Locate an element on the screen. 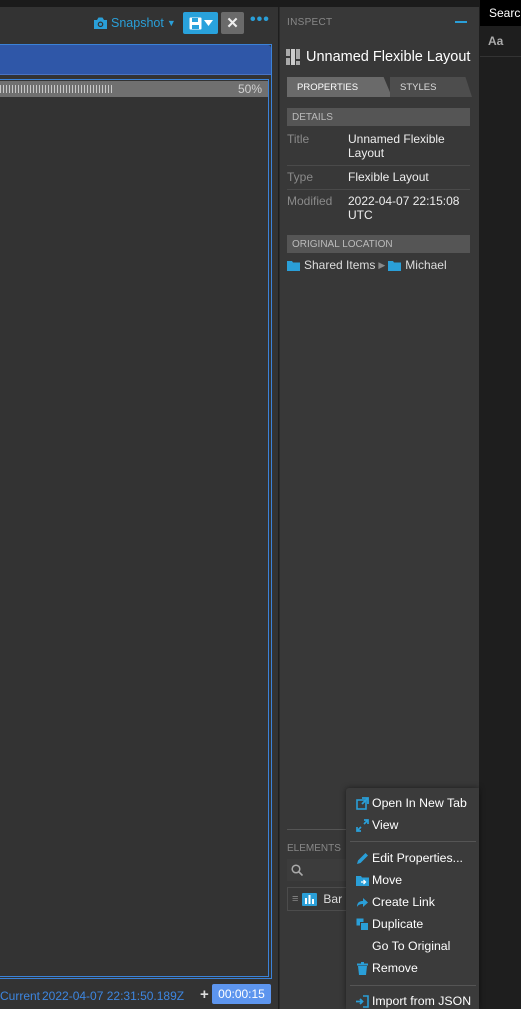 The width and height of the screenshot is (521, 1009). detail-key: Modified is located at coordinates (310, 201).